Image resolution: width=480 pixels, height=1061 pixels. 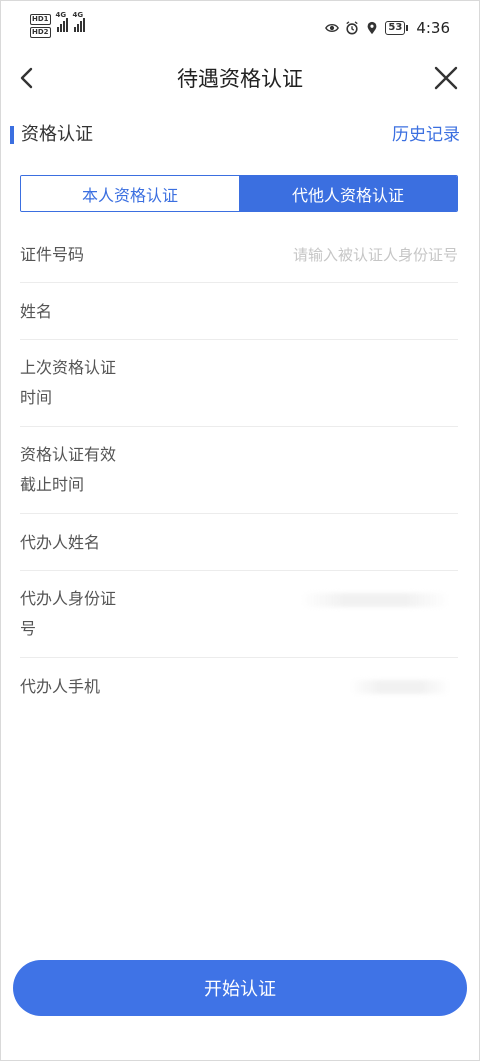 I want to click on hd-indicators: HD1 HD2, so click(x=40, y=26).